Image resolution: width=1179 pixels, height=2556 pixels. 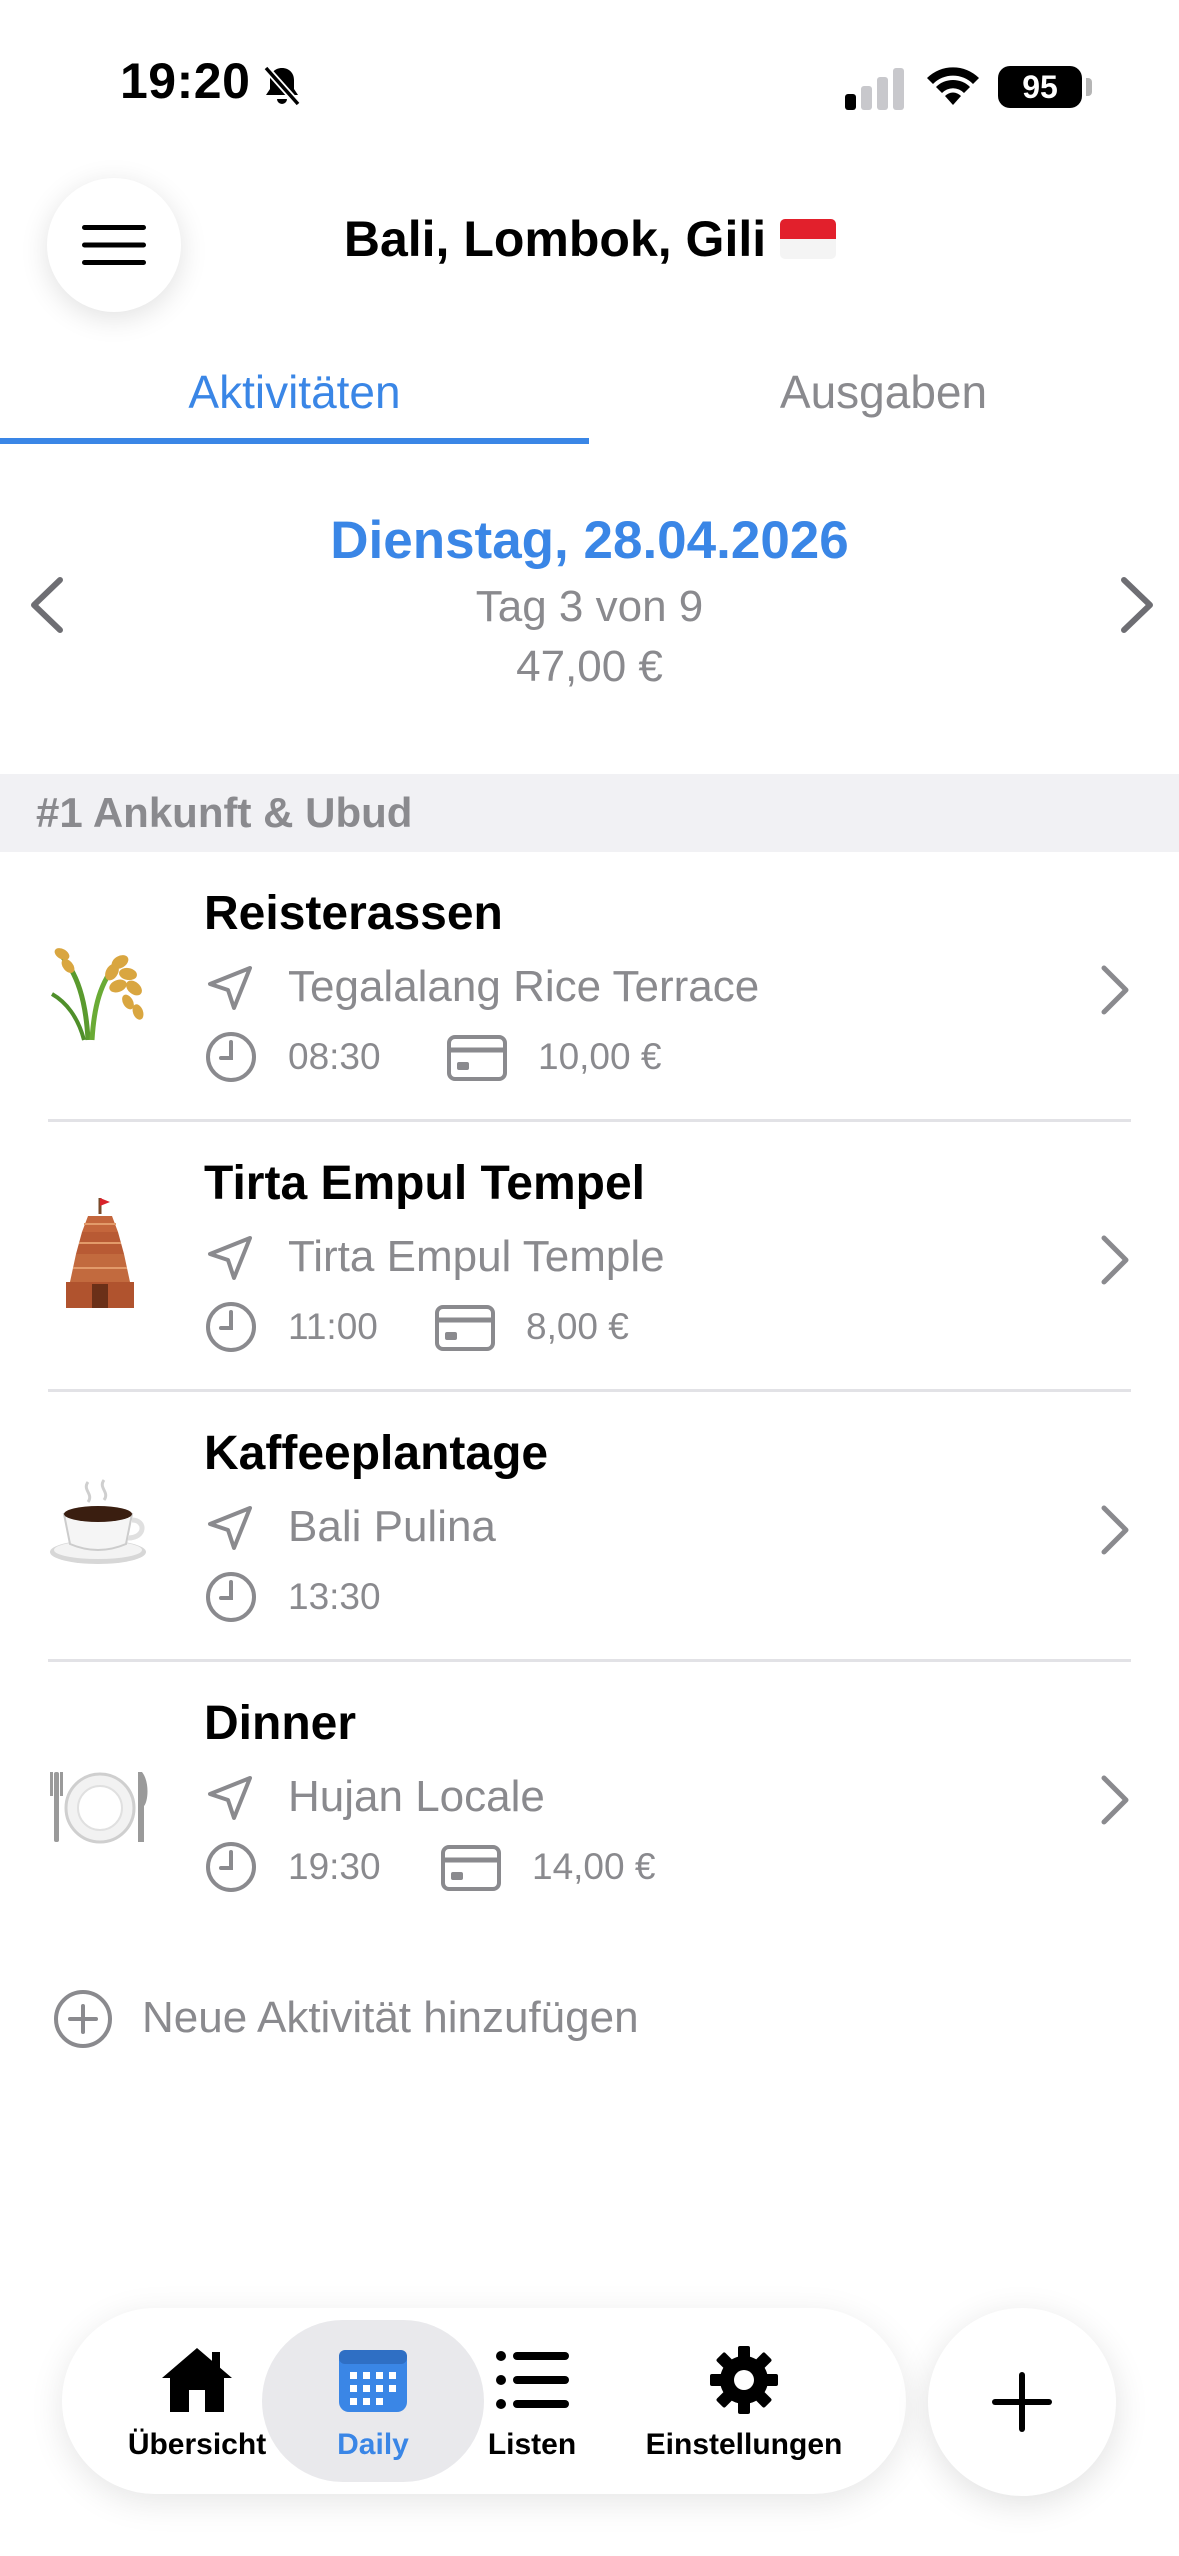 I want to click on plate-fork-knife-icon, so click(x=99, y=1808).